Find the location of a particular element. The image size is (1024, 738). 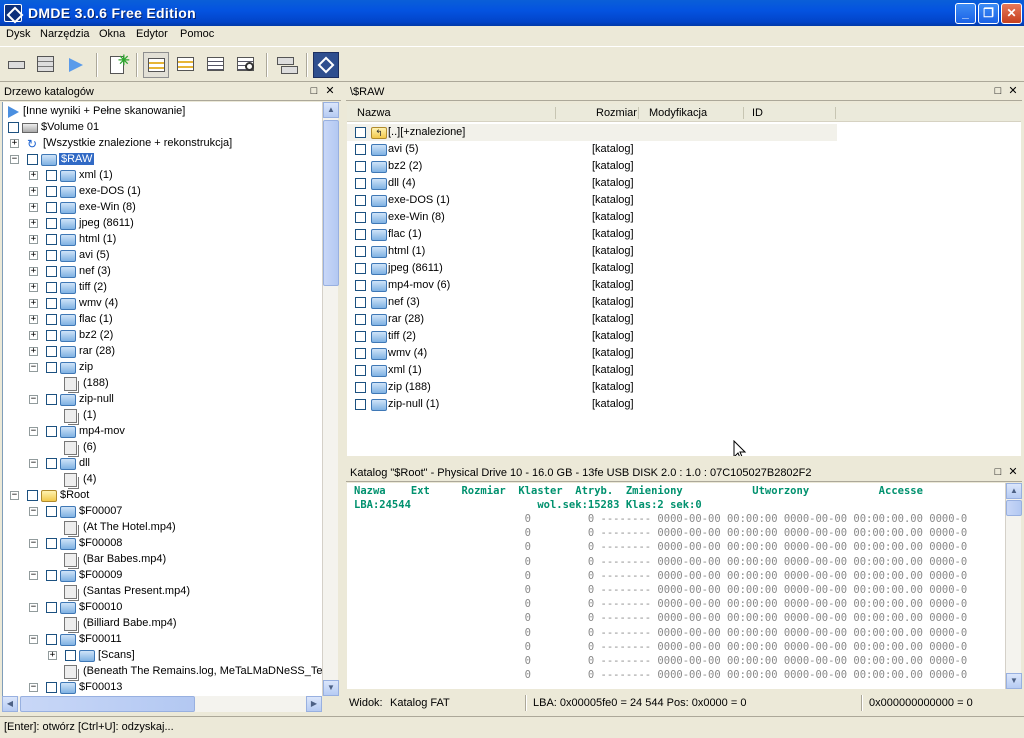

tree-row: (4) is located at coordinates (162, 480).